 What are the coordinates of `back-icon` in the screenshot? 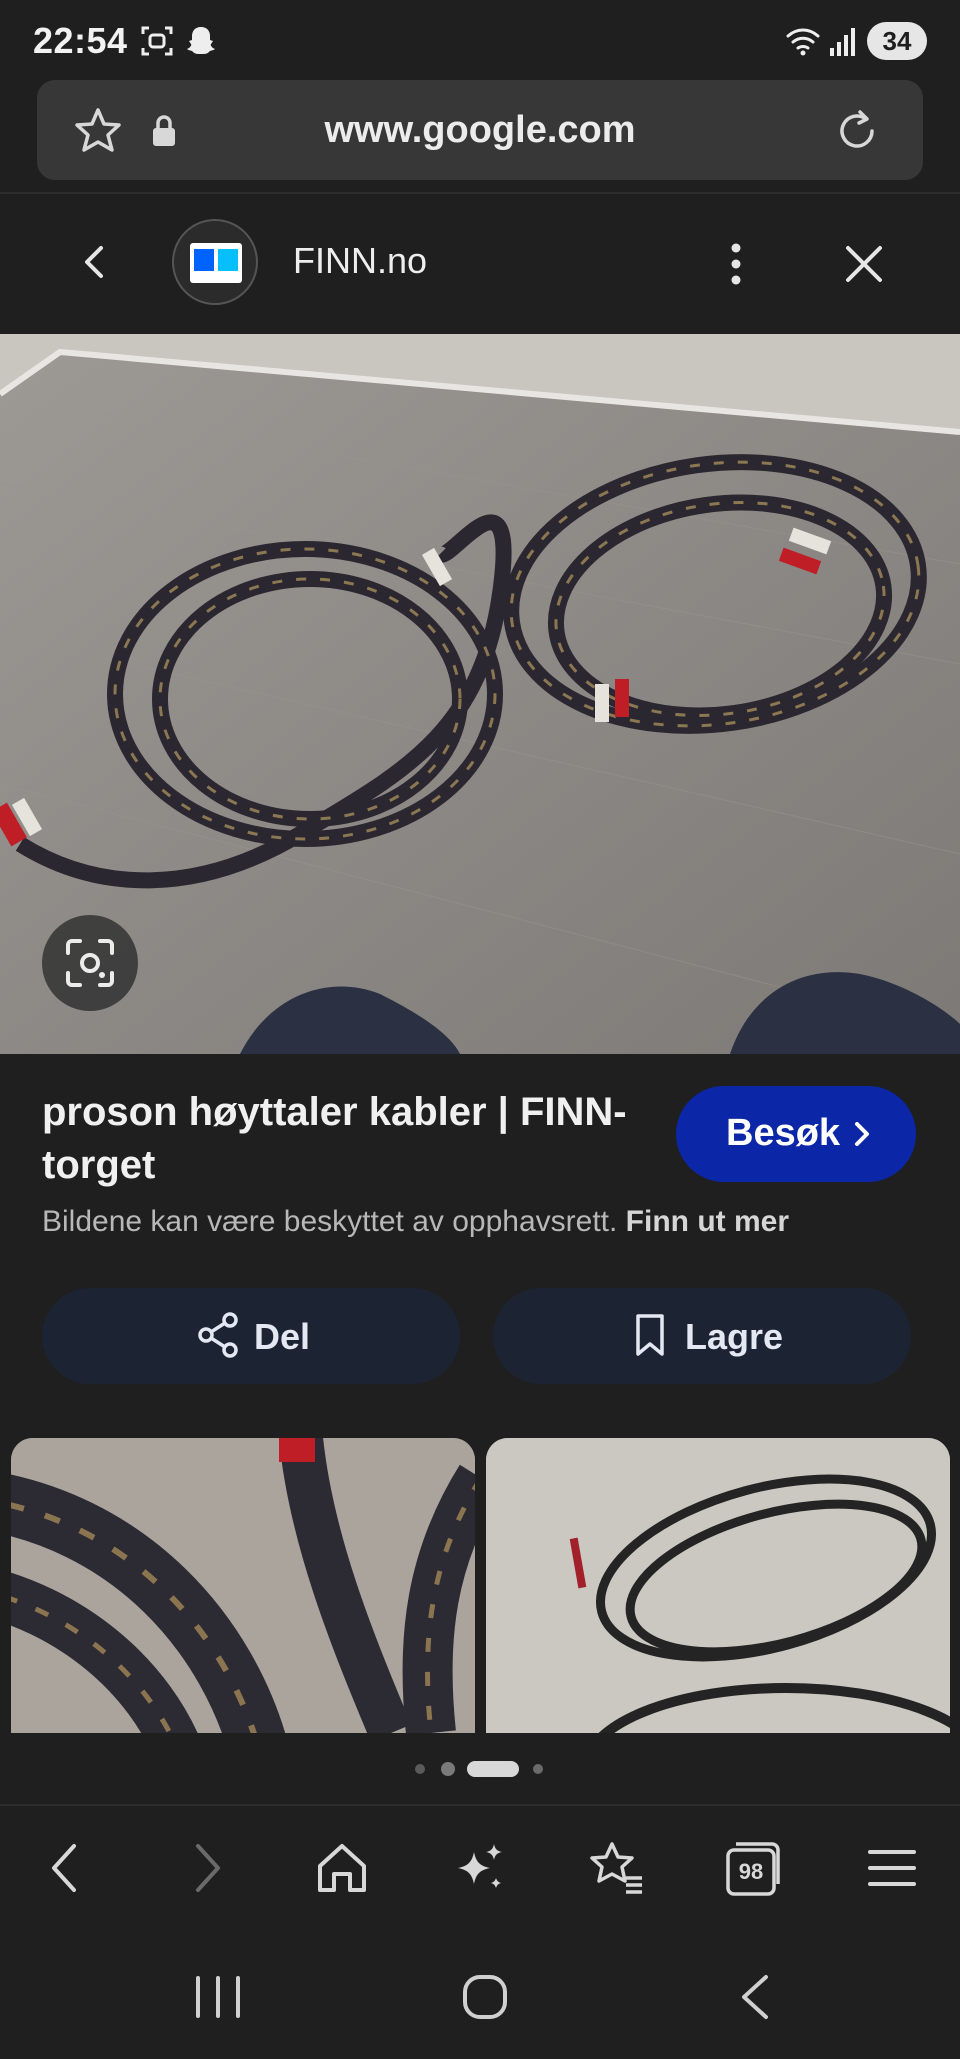 It's located at (66, 1868).